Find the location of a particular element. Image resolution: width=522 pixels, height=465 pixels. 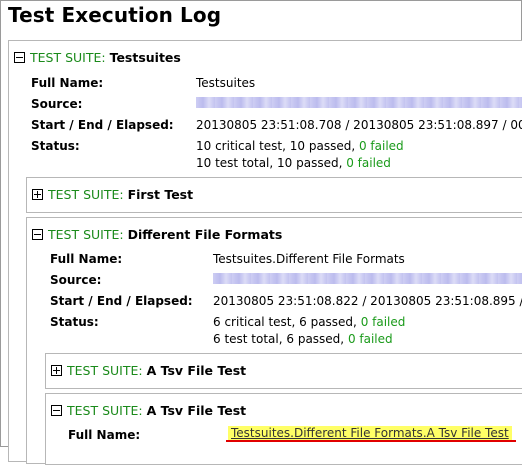

page-title: Test Execution Log is located at coordinates (115, 15).